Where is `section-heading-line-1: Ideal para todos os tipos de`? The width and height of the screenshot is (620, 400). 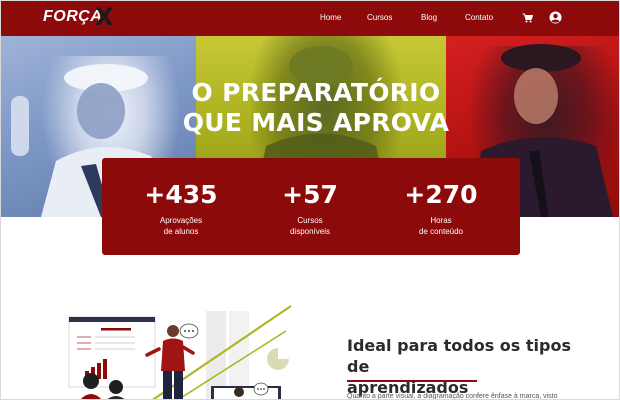
section-heading-line-1: Ideal para todos os tipos de is located at coordinates (459, 356).